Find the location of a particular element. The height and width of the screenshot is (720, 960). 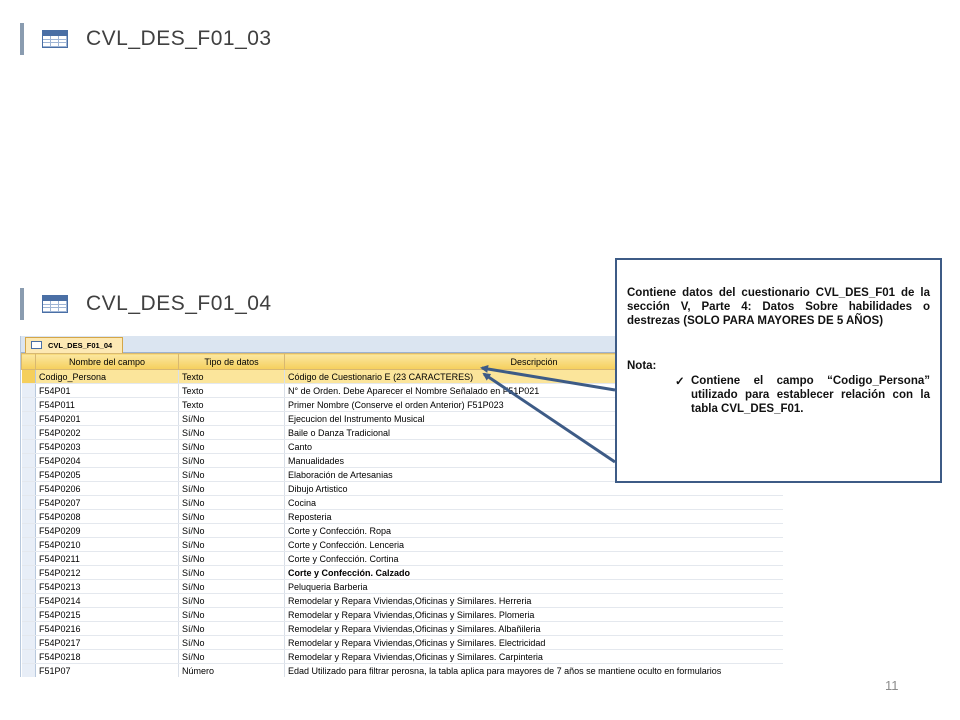

page-number: 11 is located at coordinates (892, 685).